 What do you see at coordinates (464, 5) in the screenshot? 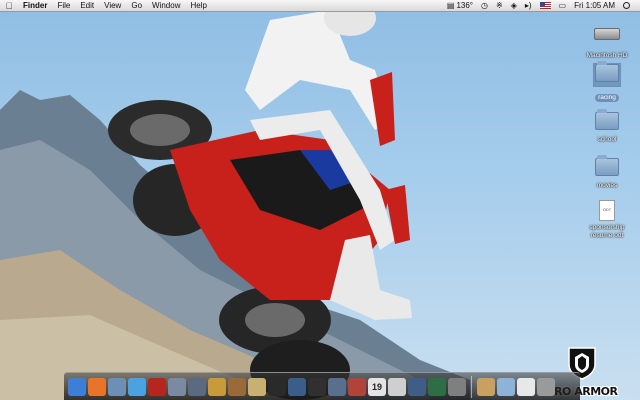
I see `temperature-value: 136°` at bounding box center [464, 5].